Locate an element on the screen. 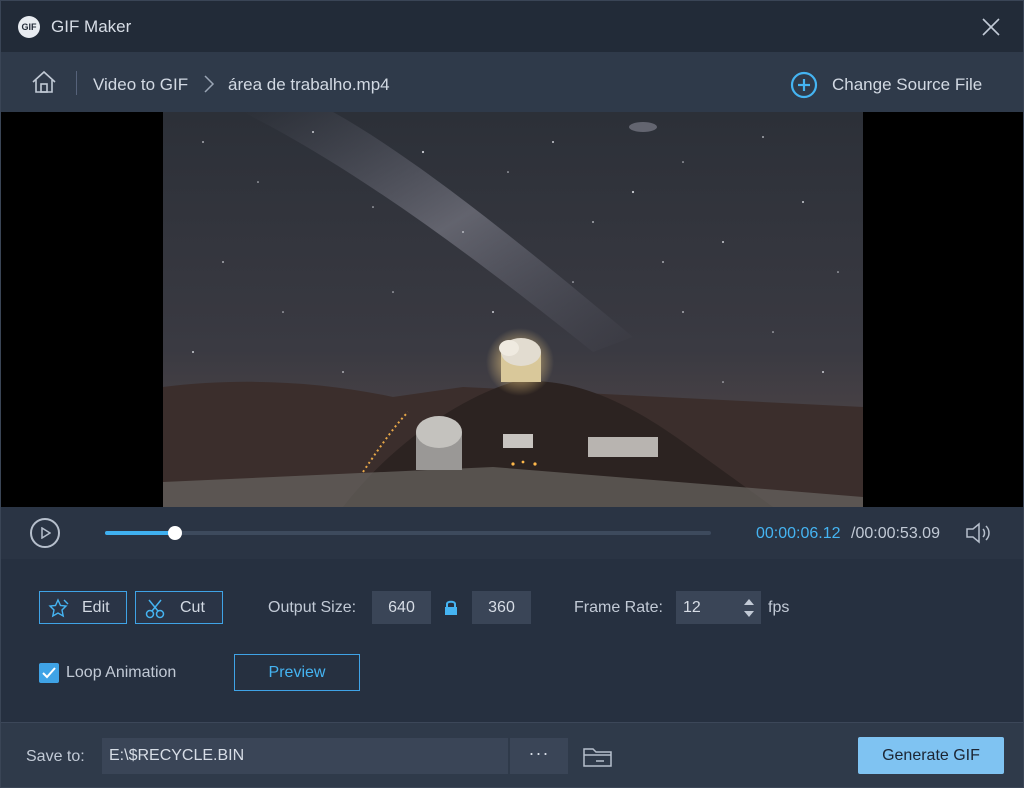 This screenshot has width=1024, height=788. edit-button: Edit is located at coordinates (83, 607).